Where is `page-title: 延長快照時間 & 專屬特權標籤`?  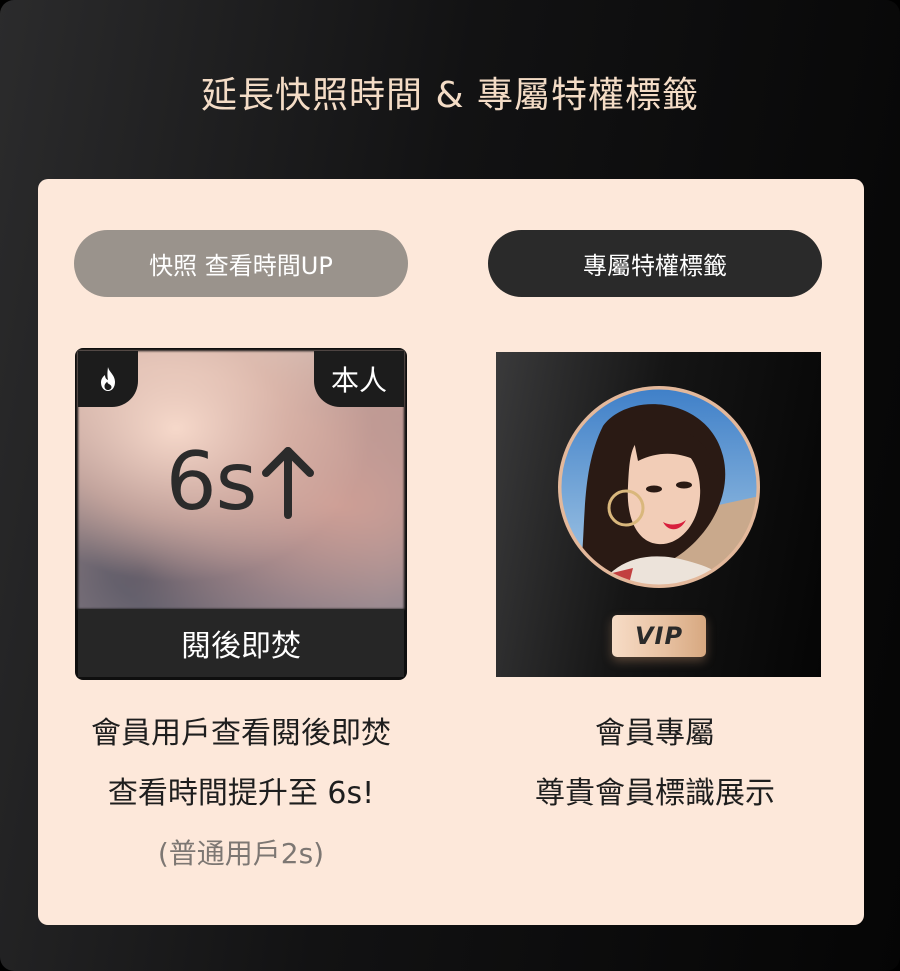 page-title: 延長快照時間 & 專屬特權標籤 is located at coordinates (450, 95).